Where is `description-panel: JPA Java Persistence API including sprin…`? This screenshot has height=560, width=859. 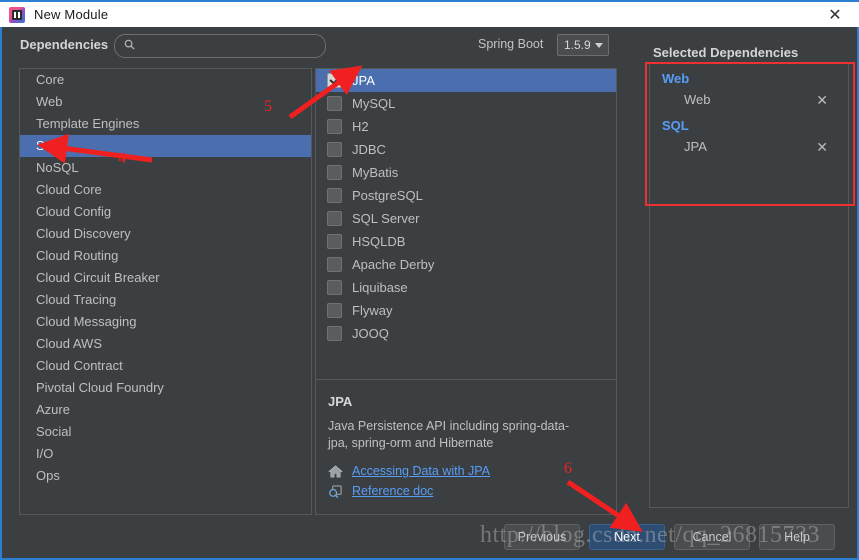 description-panel: JPA Java Persistence API including sprin… is located at coordinates (466, 447).